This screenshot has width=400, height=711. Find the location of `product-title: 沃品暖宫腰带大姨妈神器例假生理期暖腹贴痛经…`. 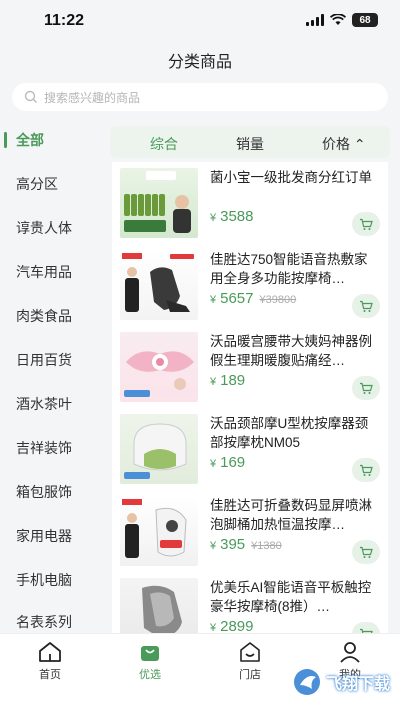

product-title: 沃品暖宫腰带大姨妈神器例假生理期暖腹贴痛经… is located at coordinates (291, 351).